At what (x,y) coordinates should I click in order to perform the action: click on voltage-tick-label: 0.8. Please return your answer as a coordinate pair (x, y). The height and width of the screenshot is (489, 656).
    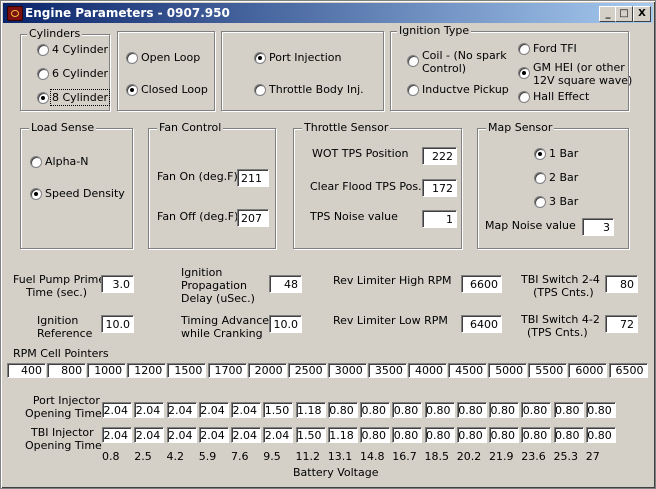
    Looking at the image, I should click on (111, 456).